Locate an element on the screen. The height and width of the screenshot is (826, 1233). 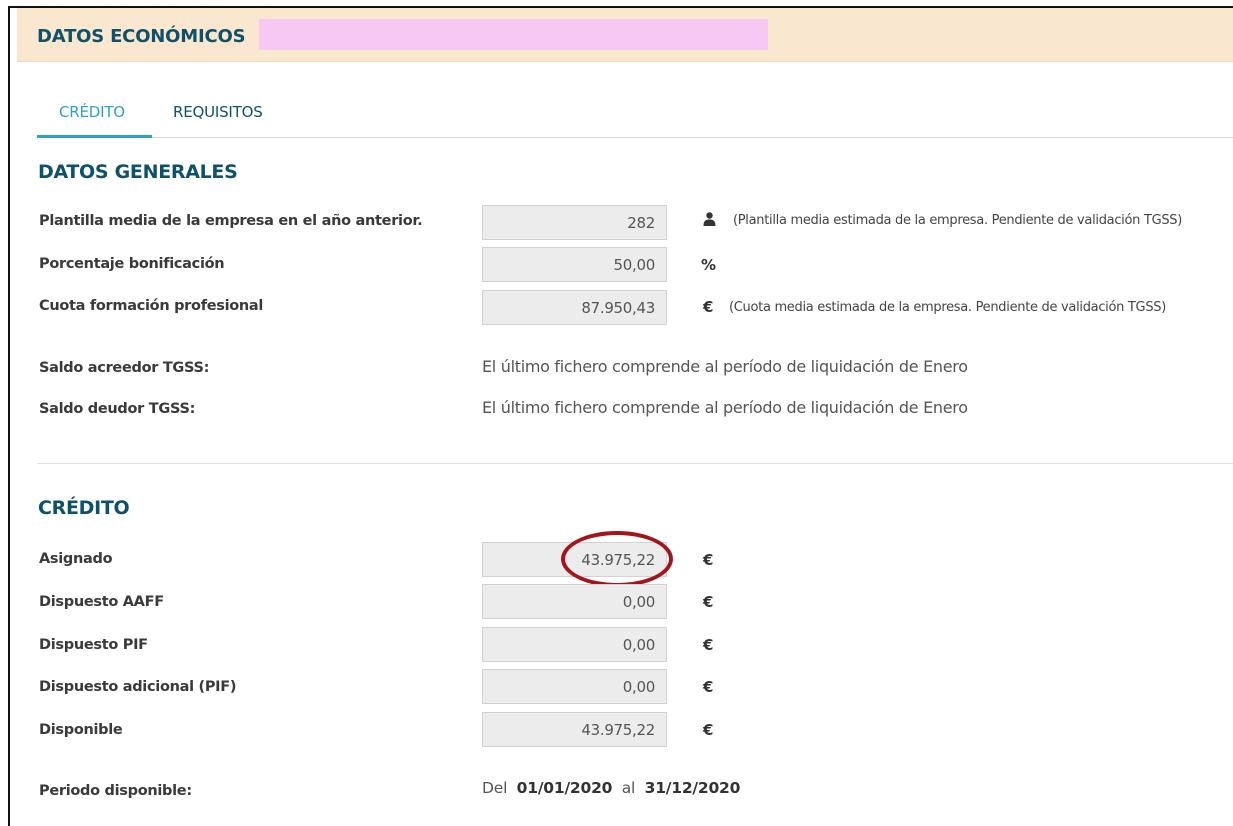
section-divider is located at coordinates (635, 463).